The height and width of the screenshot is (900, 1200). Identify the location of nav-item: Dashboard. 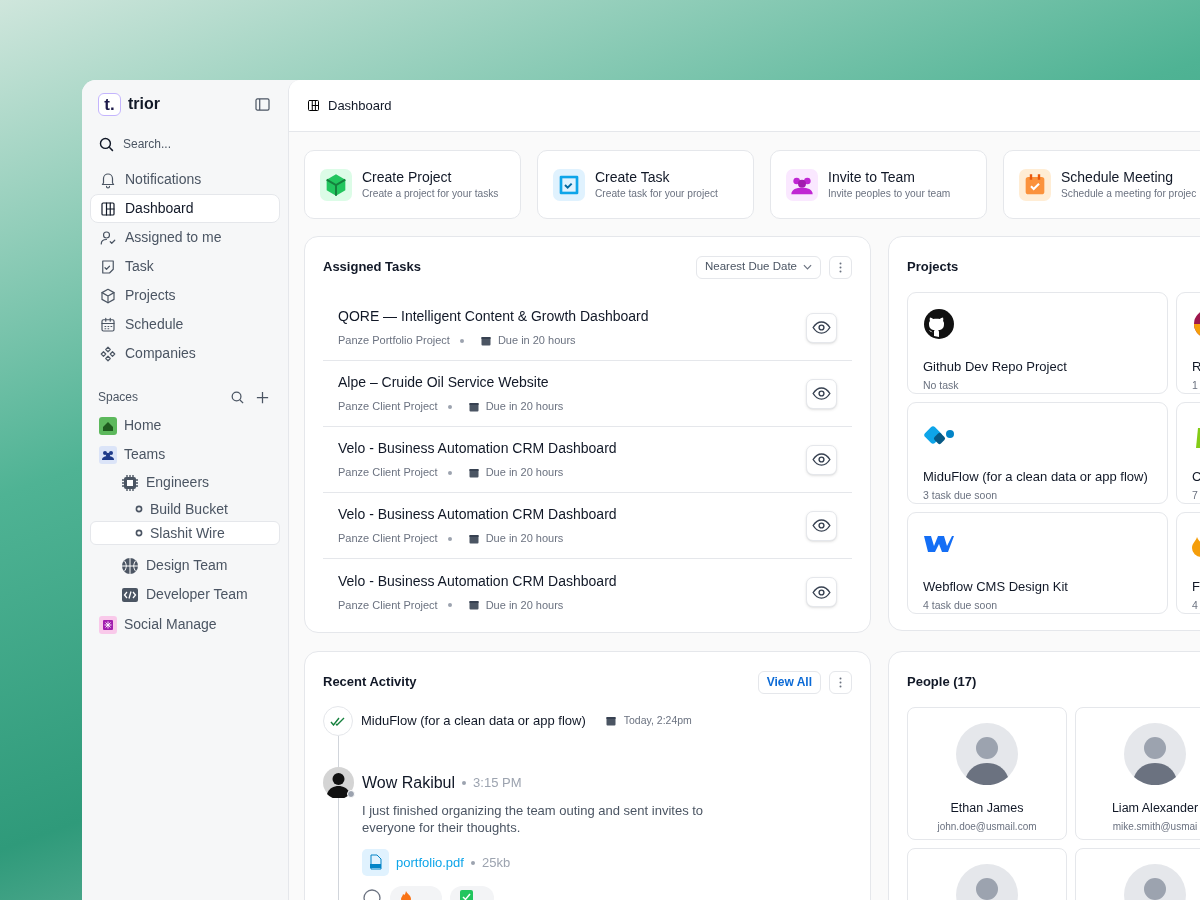
(185, 208).